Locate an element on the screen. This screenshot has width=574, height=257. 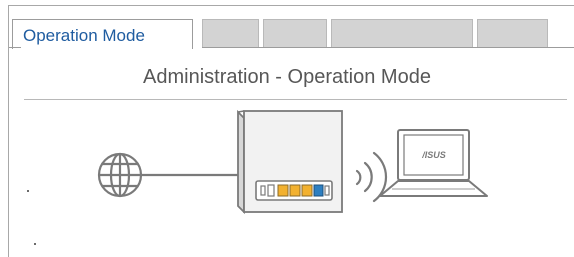
laptop-brand-logo: /ISUS is located at coordinates (433, 155).